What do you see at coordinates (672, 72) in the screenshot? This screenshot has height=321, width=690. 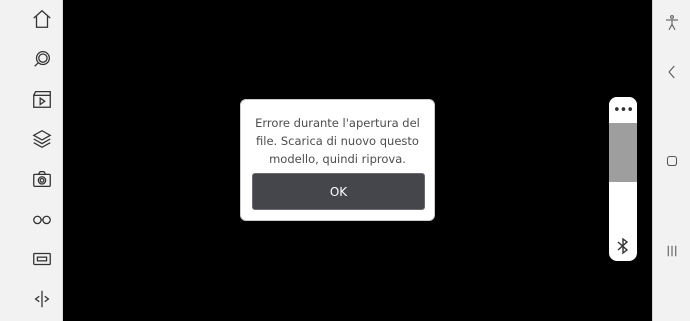 I see `back-chevron-icon` at bounding box center [672, 72].